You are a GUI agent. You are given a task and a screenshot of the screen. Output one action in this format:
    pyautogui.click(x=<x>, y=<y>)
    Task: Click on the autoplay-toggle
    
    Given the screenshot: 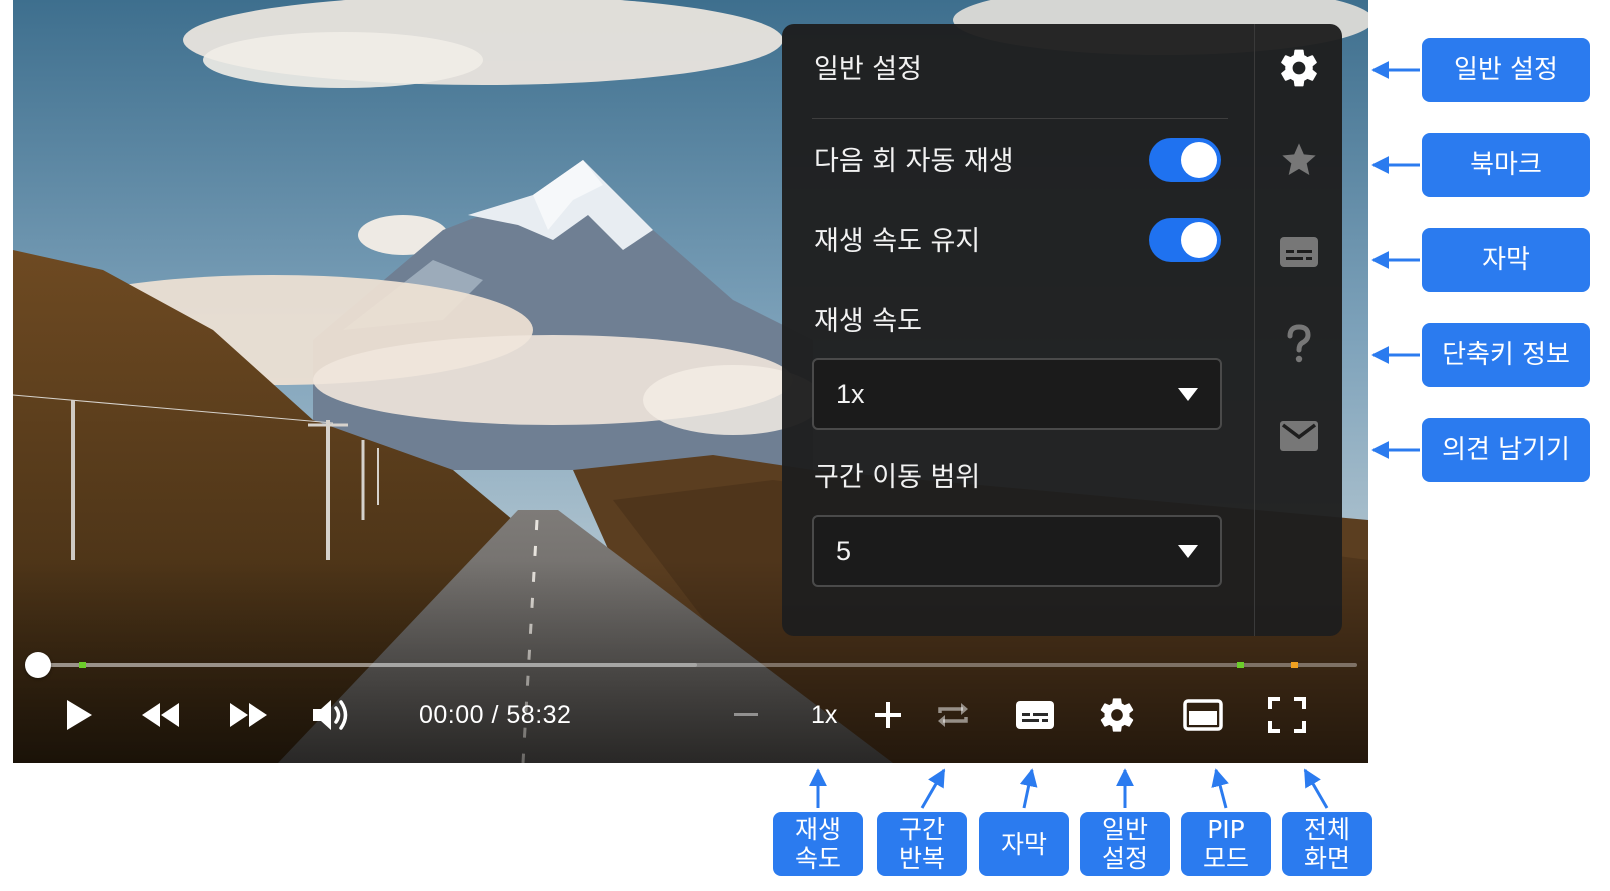 What is the action you would take?
    pyautogui.click(x=1185, y=160)
    